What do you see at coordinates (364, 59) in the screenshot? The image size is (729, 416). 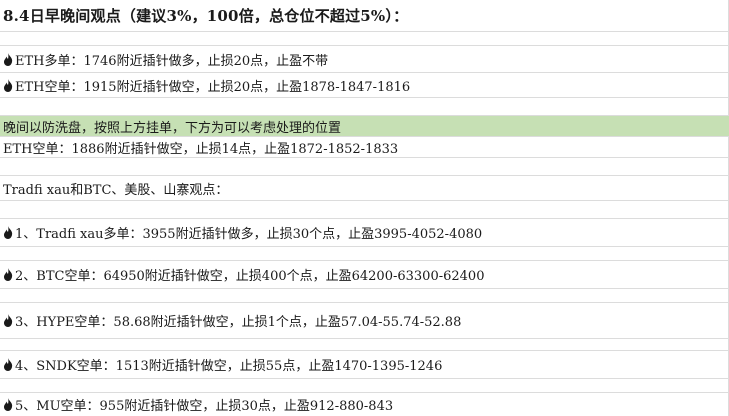 I see `signal-row: ETH多单：1746附近插针做多，止损20点，止盈不带` at bounding box center [364, 59].